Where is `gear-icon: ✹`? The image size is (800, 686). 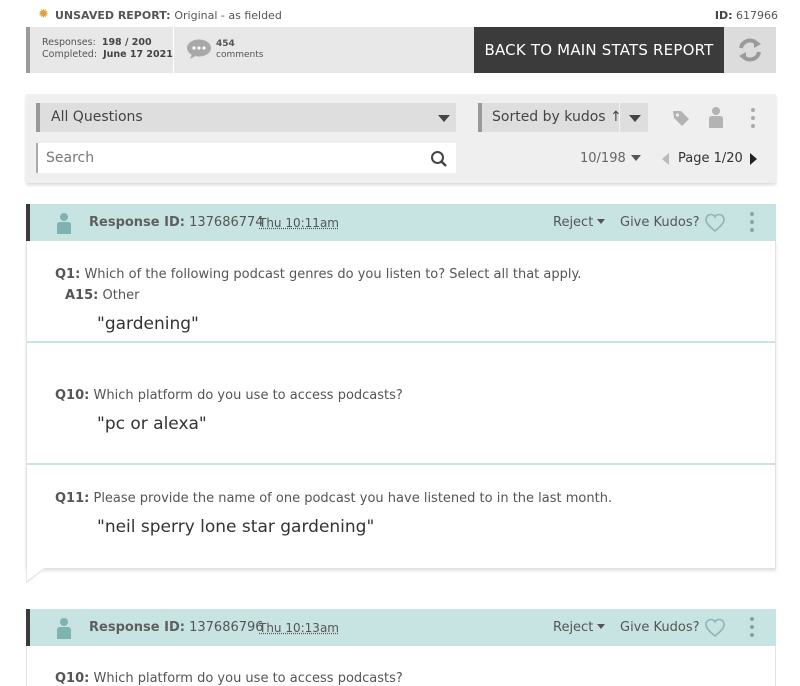 gear-icon: ✹ is located at coordinates (43, 15).